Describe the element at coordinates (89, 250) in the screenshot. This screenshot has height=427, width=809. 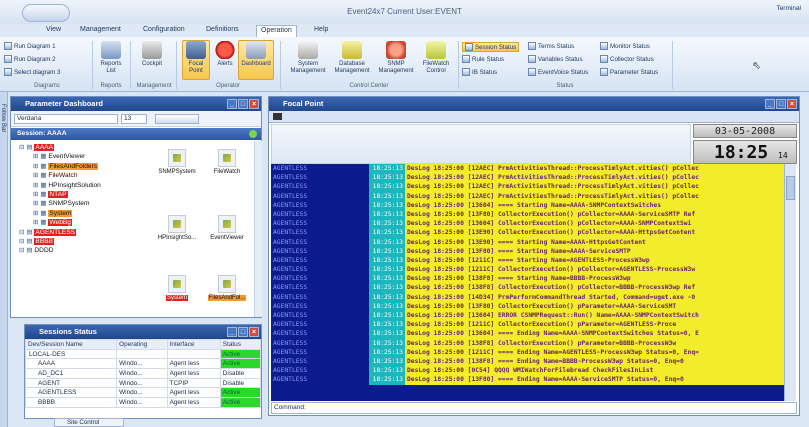
I see `tree-node: ⊟ ▤ DDDD` at that location.